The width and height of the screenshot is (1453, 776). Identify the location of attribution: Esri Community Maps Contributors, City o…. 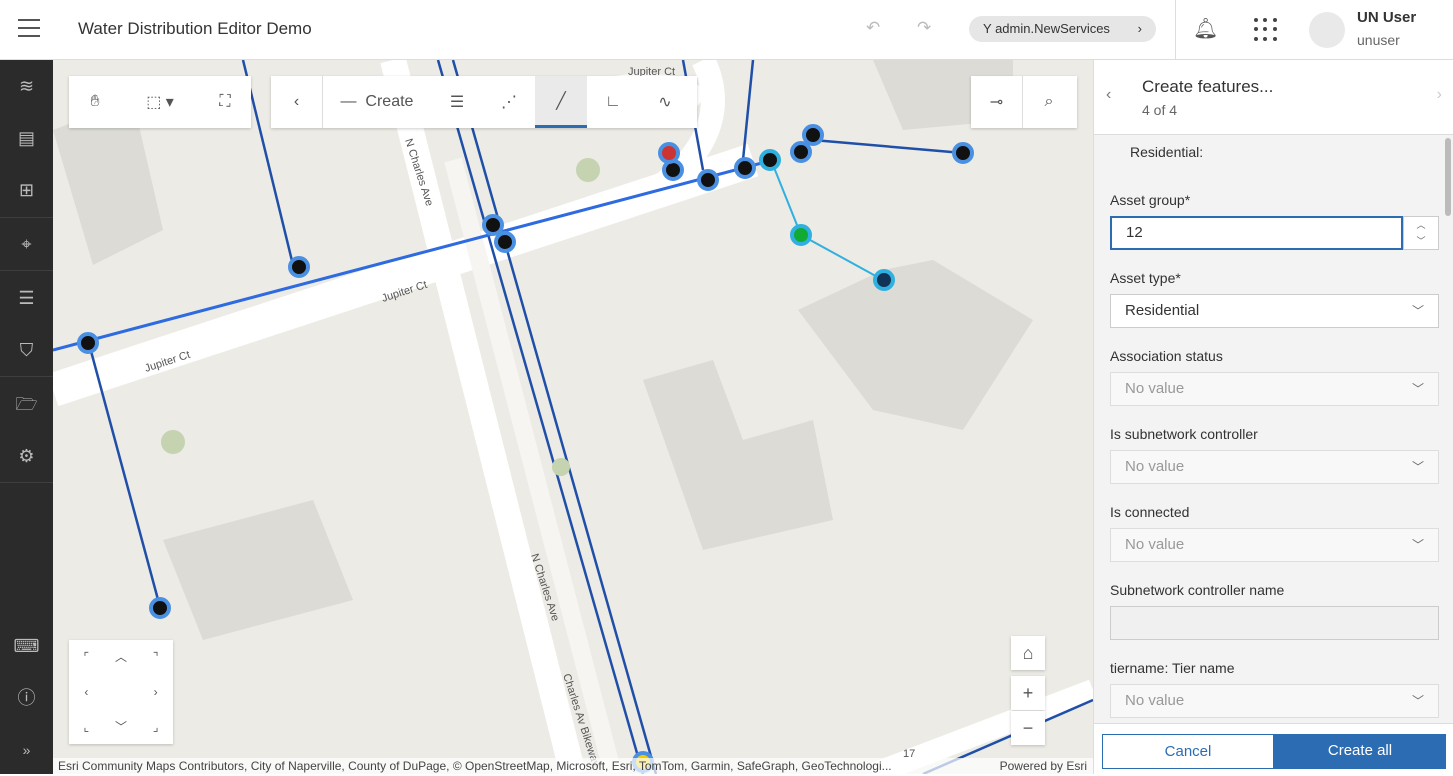
(573, 766).